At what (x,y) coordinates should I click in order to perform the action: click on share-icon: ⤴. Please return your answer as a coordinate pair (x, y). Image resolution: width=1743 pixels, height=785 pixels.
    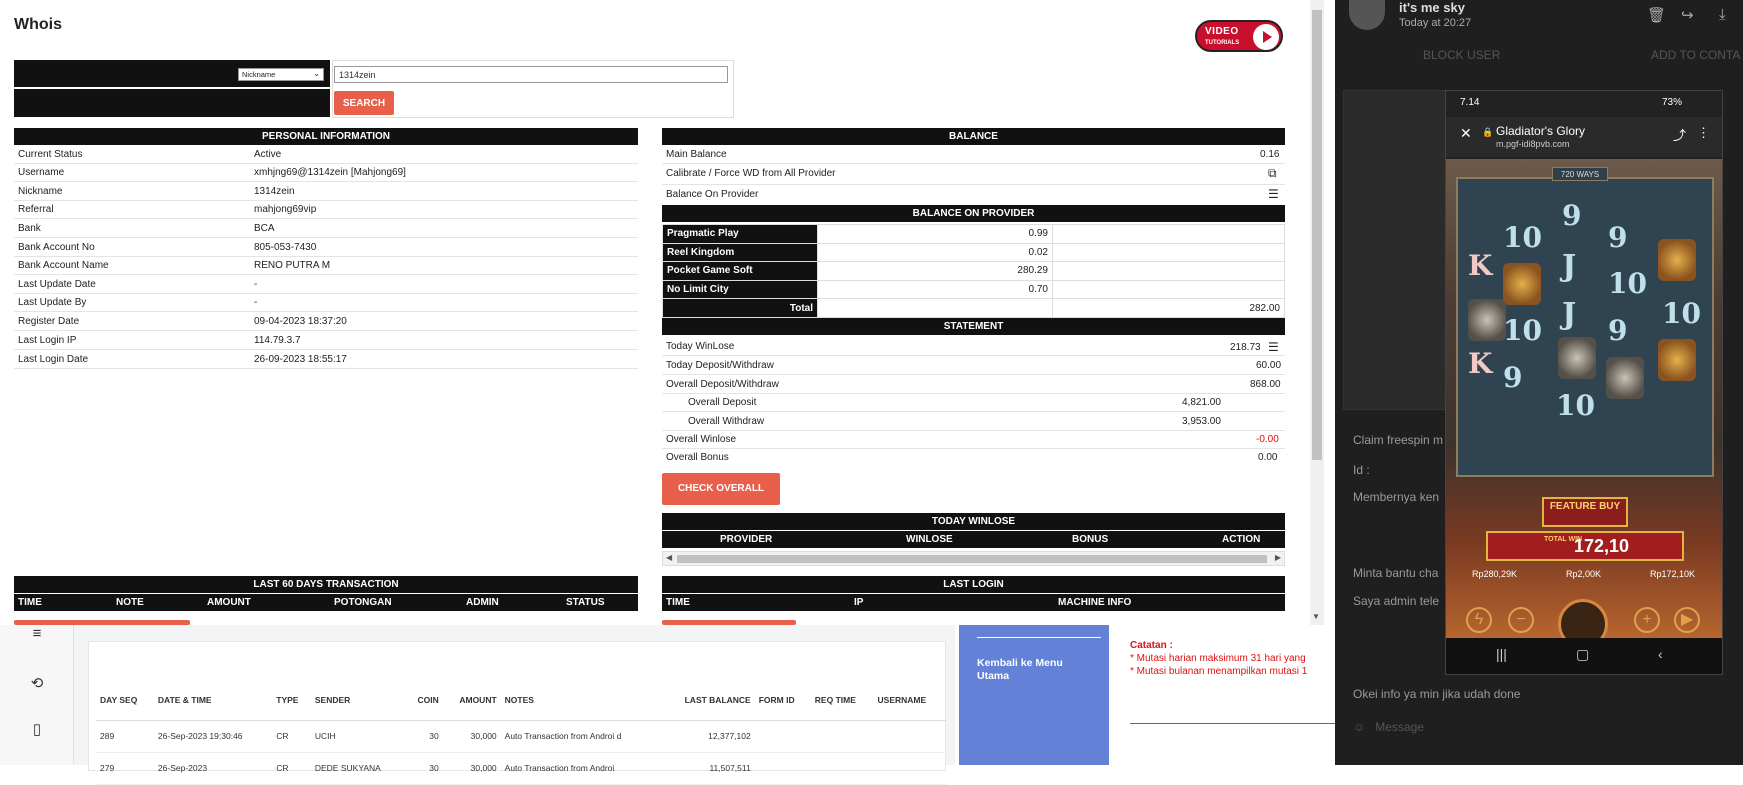
    Looking at the image, I should click on (1679, 134).